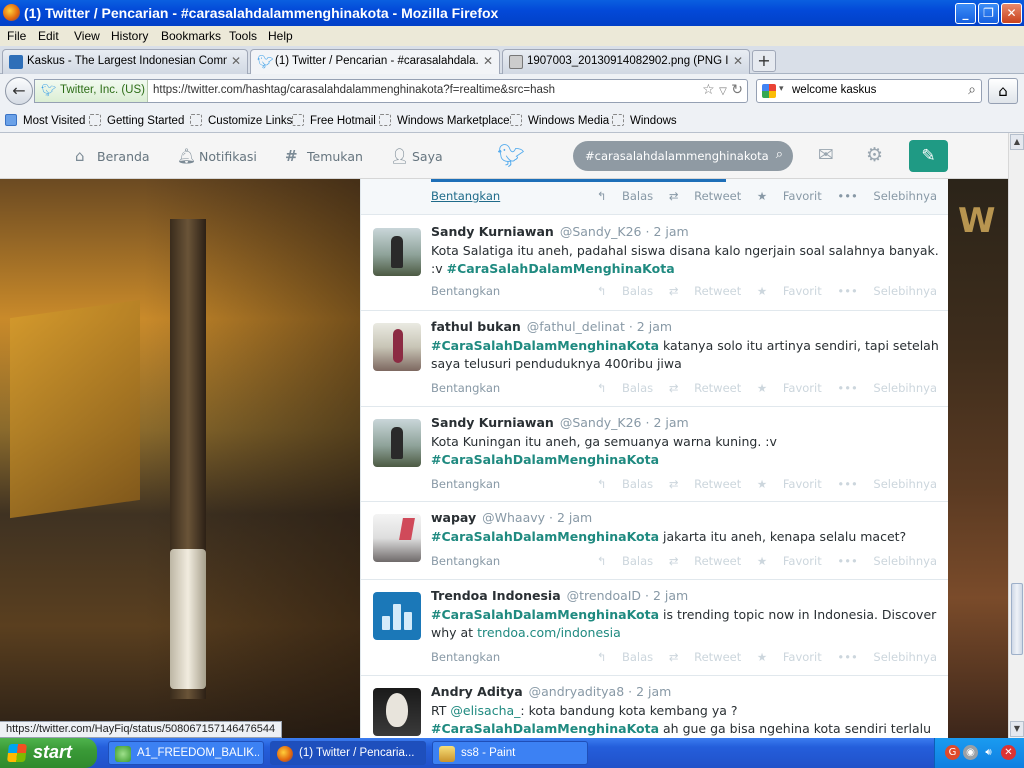 The height and width of the screenshot is (768, 1024). I want to click on tweet-handle: @Whaavy, so click(513, 517).